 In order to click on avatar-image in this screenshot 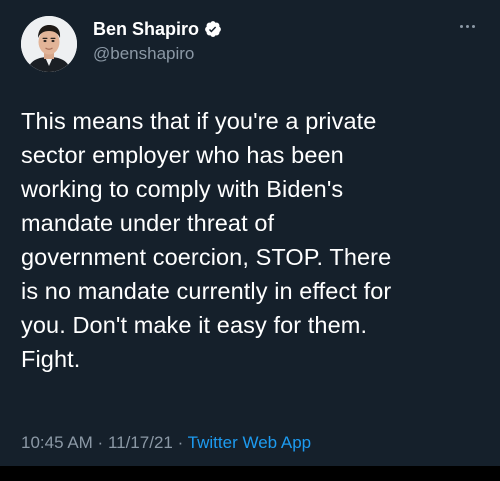, I will do `click(49, 44)`.